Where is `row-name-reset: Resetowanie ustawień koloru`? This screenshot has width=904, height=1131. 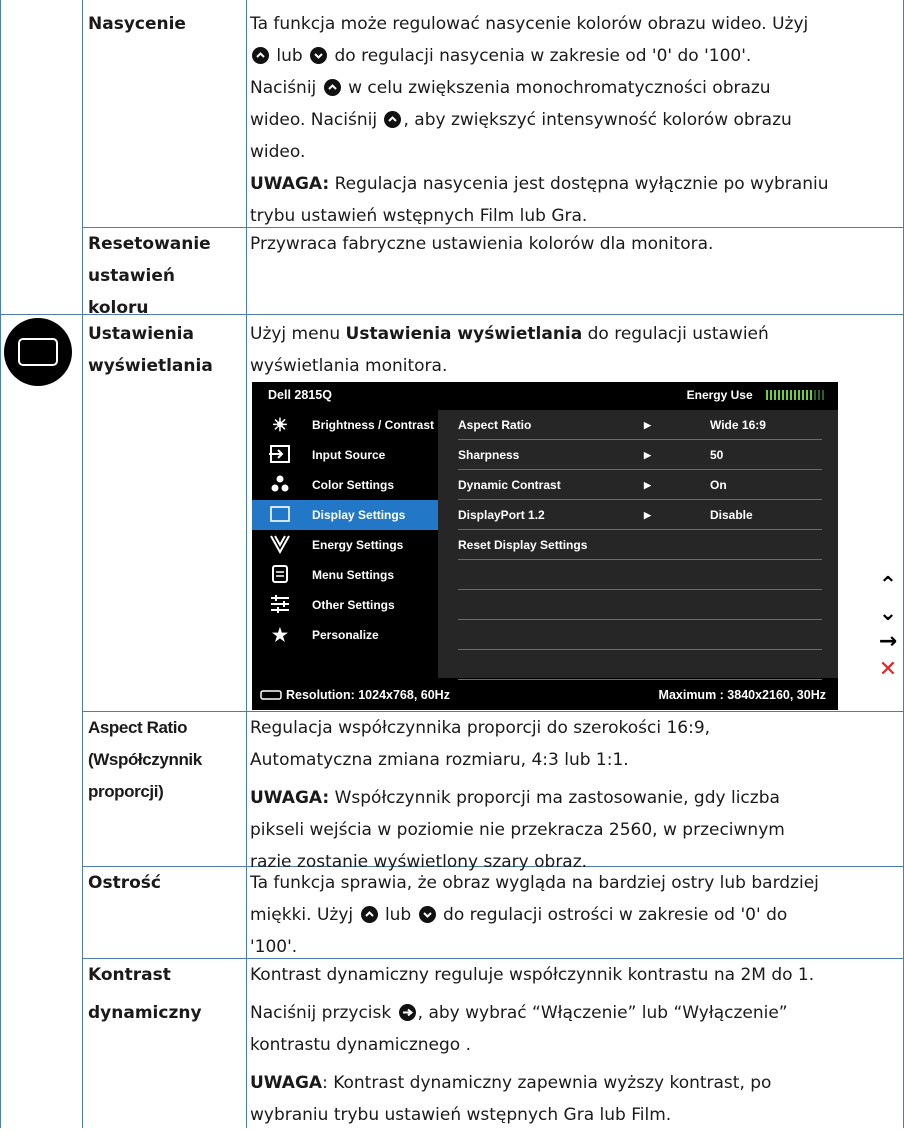 row-name-reset: Resetowanie ustawień koloru is located at coordinates (149, 276).